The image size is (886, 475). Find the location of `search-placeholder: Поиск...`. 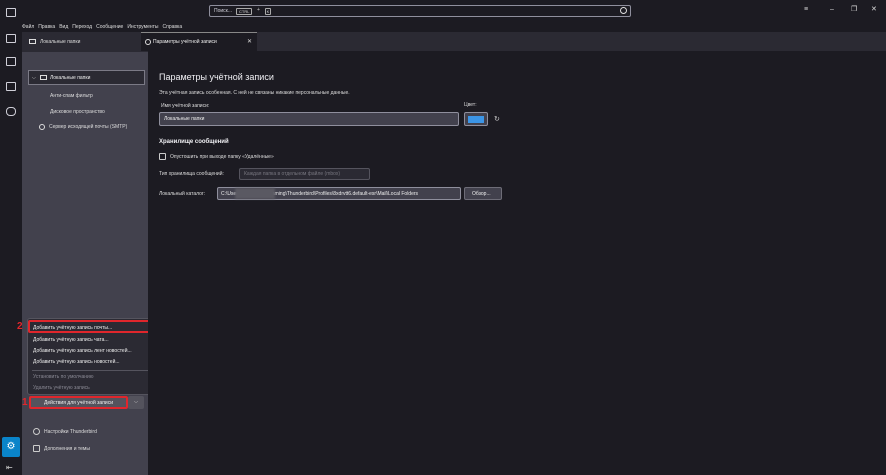

search-placeholder: Поиск... is located at coordinates (223, 11).